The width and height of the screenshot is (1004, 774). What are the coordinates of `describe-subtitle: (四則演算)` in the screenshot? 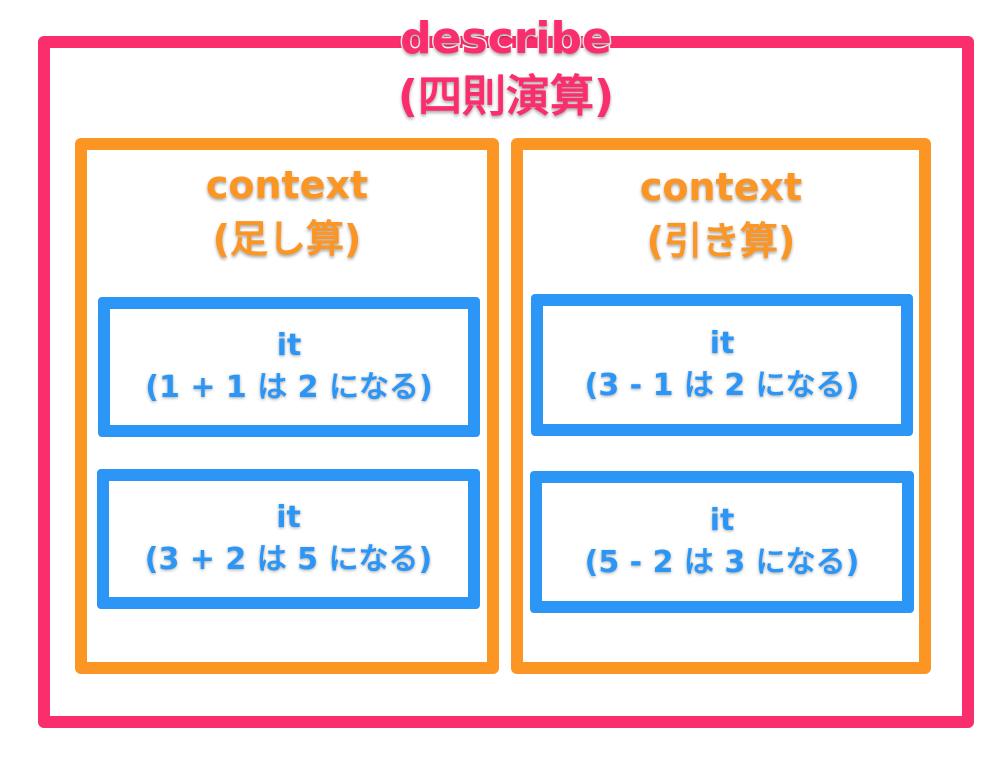 It's located at (505, 97).